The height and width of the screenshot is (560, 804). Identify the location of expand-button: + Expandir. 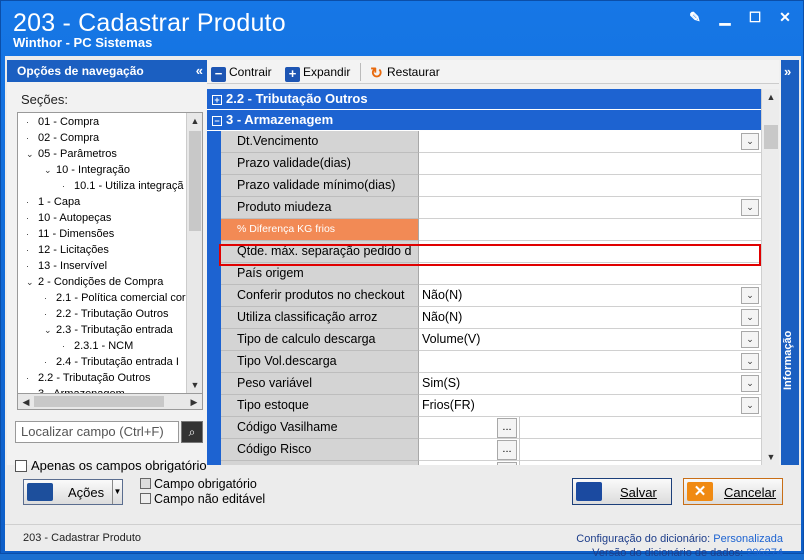
(317, 72).